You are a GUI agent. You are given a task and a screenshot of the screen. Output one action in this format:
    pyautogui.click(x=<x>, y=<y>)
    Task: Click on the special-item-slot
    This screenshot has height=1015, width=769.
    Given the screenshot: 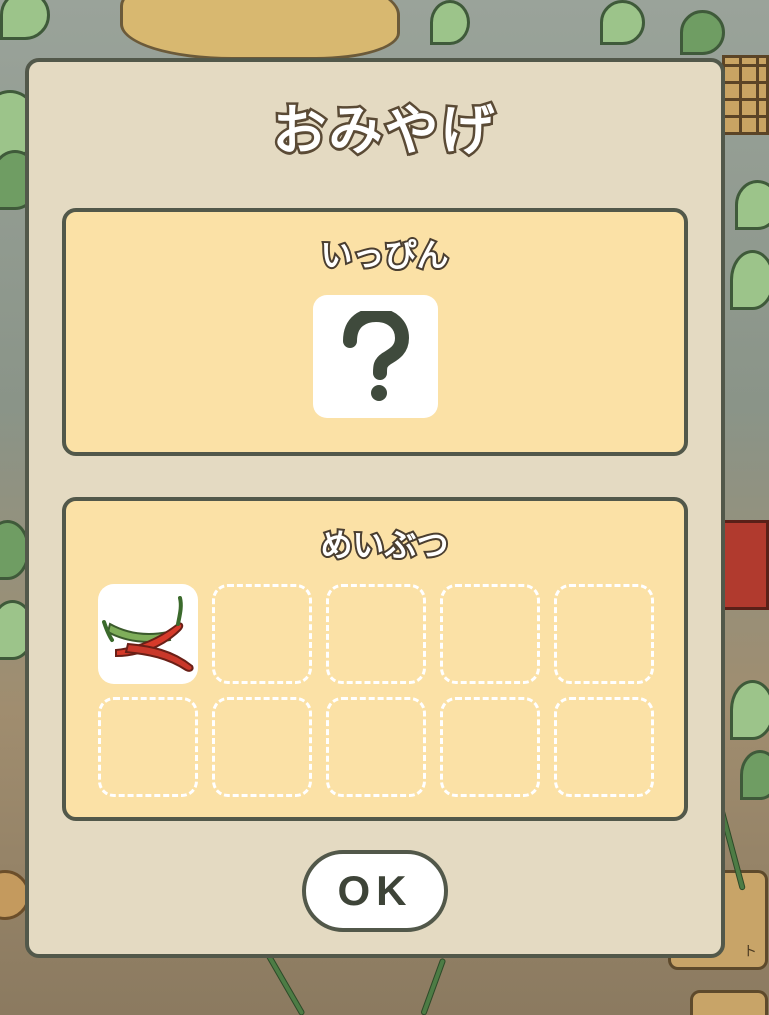 What is the action you would take?
    pyautogui.click(x=375, y=356)
    